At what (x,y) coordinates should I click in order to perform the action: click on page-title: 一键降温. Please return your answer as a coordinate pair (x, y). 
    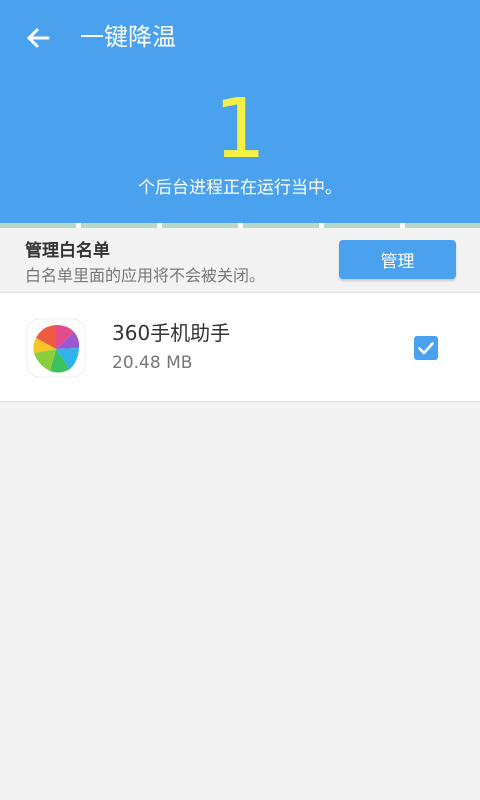
    Looking at the image, I should click on (128, 37).